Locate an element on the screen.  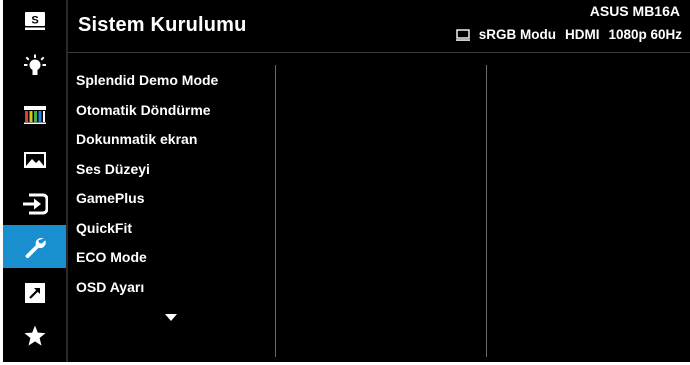
blue-light-filter-icon is located at coordinates (34, 64).